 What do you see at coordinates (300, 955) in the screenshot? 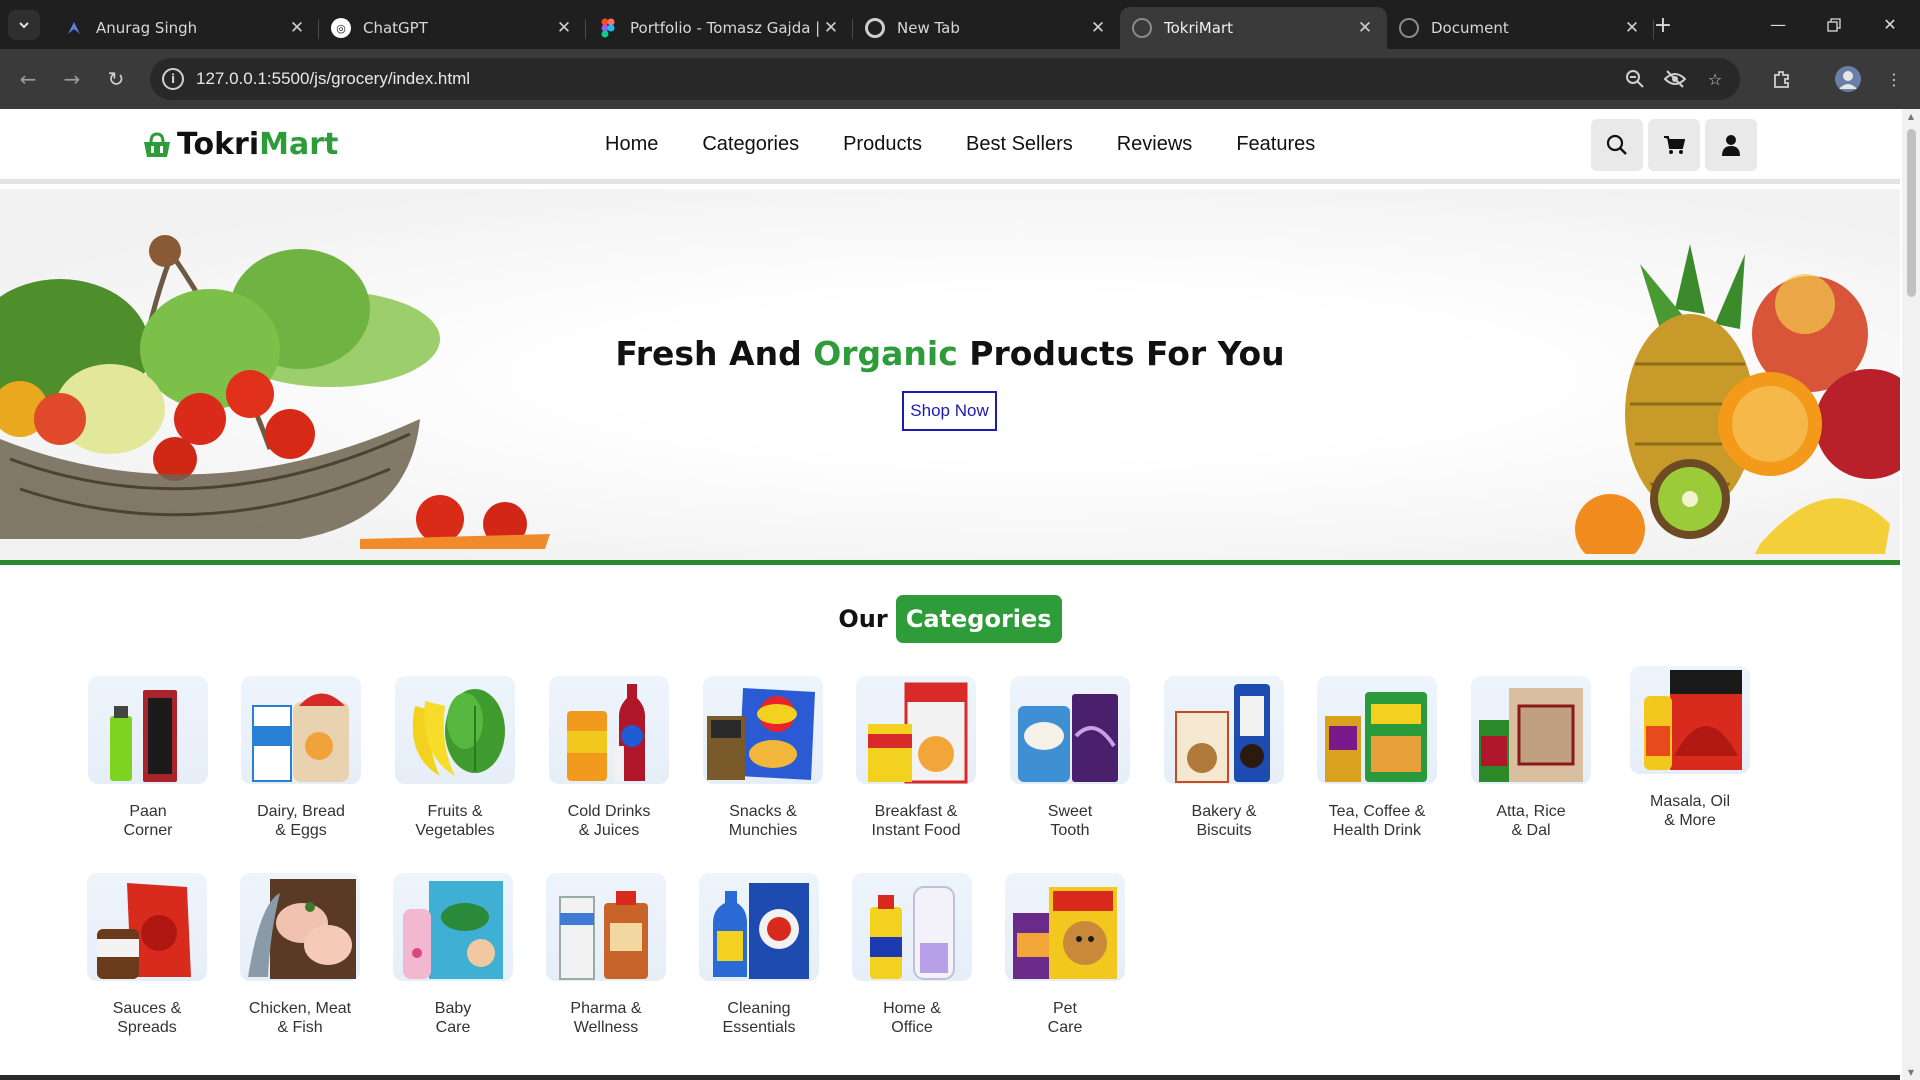
I see `category-card-chicken-meat-fish: Chicken, Meat & Fish` at bounding box center [300, 955].